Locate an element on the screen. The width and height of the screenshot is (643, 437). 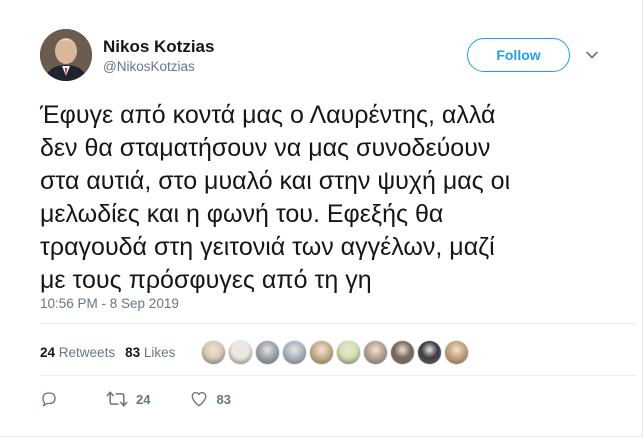
author-name: Nikos Kotzias is located at coordinates (158, 47).